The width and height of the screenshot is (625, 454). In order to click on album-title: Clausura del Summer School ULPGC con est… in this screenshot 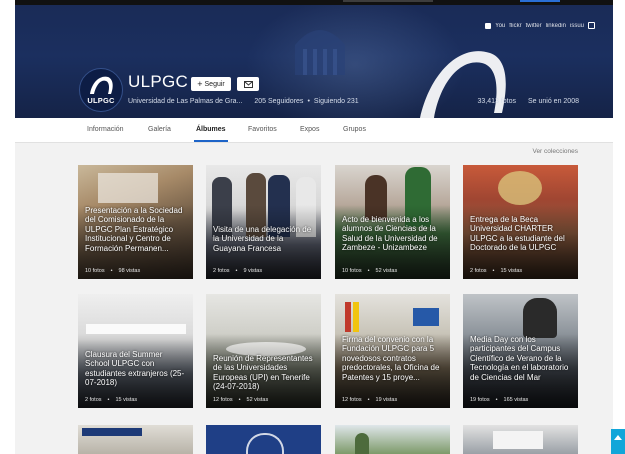, I will do `click(135, 369)`.